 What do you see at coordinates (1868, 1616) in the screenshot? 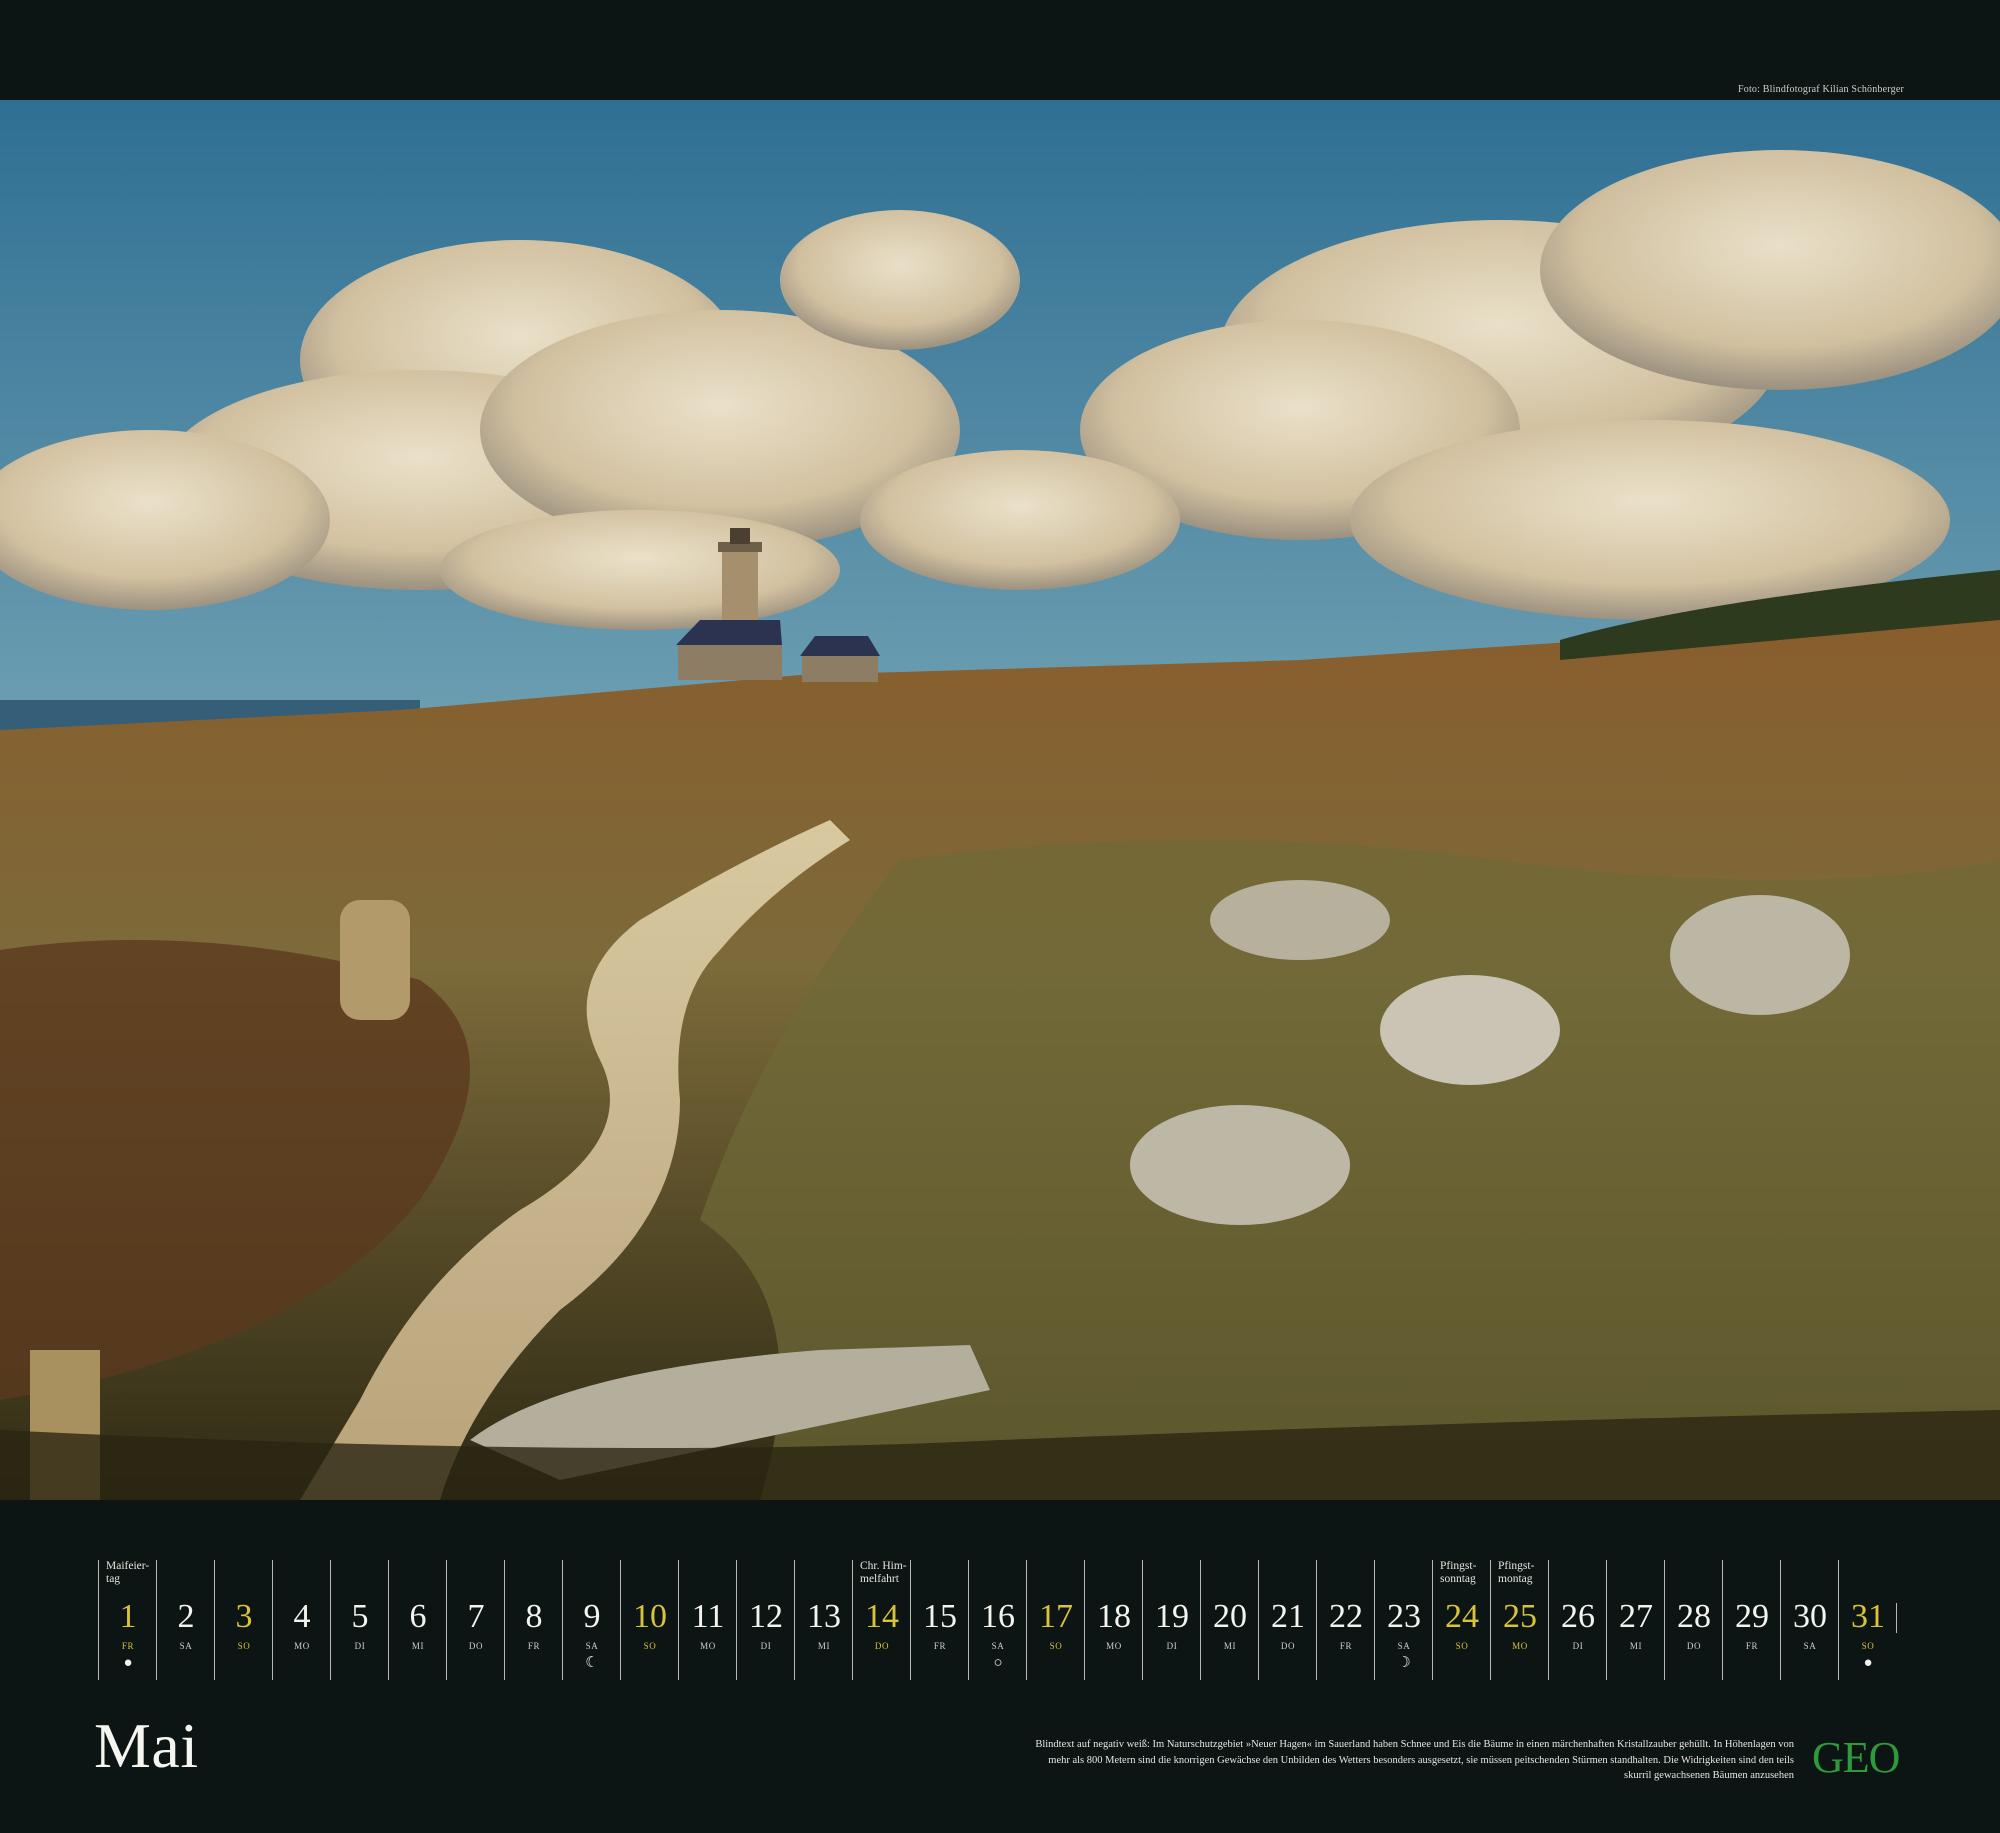
I see `day-number: 31` at bounding box center [1868, 1616].